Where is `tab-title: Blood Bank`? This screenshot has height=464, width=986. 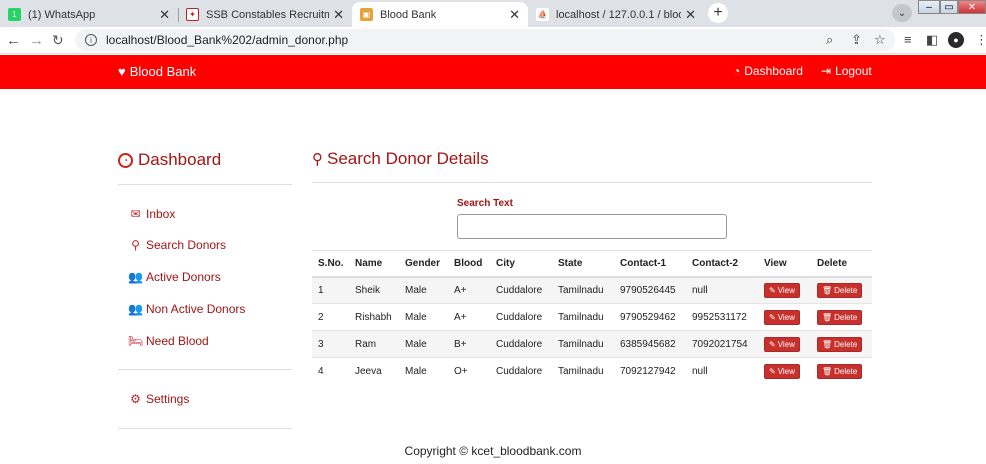
tab-title: Blood Bank is located at coordinates (408, 14).